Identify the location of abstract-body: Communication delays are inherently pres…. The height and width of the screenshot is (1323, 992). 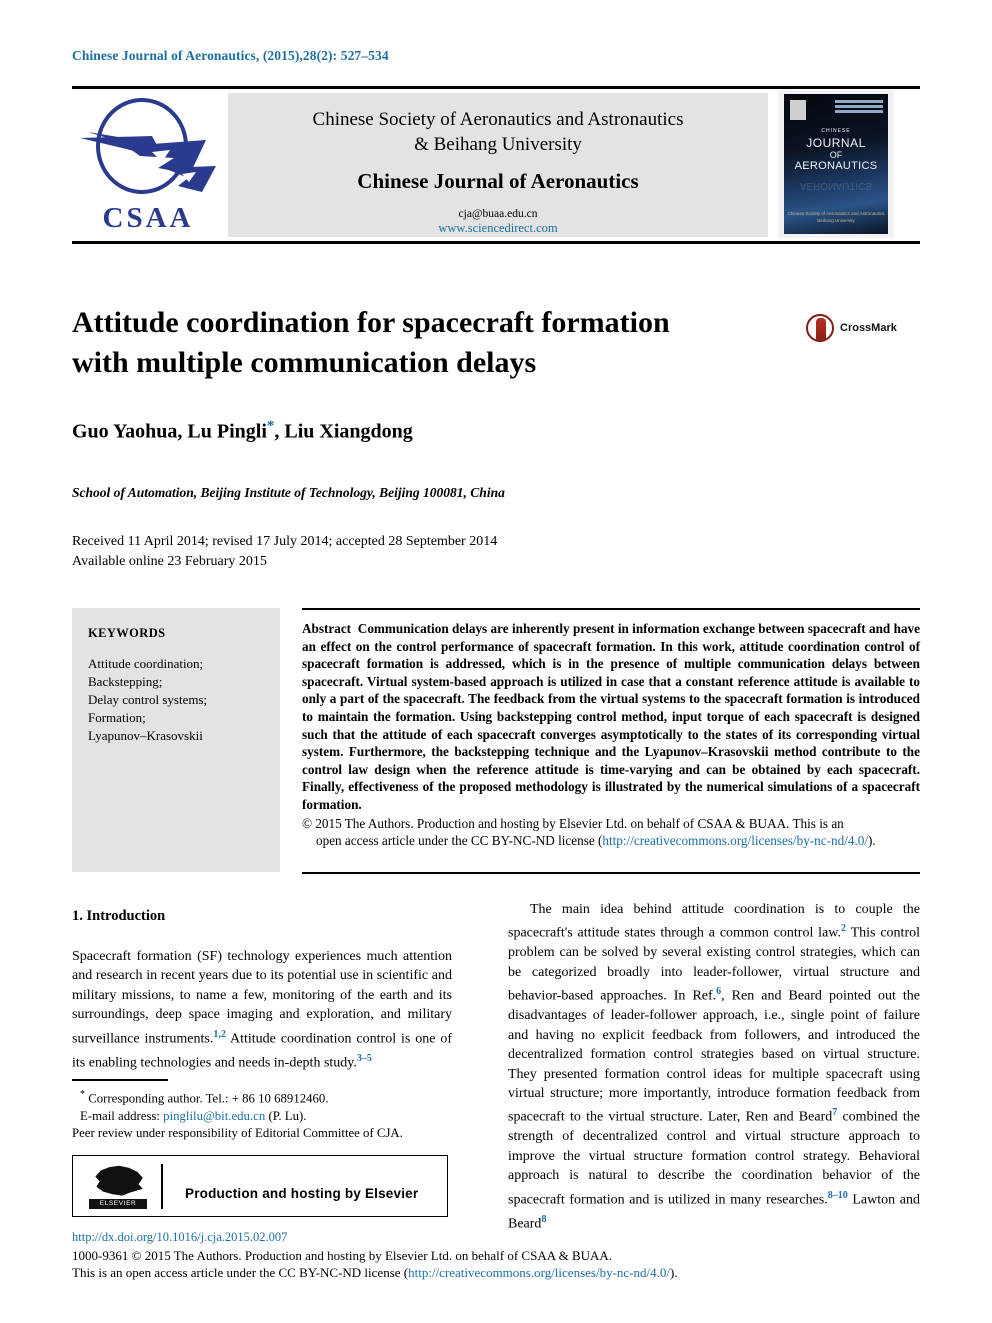
(611, 716).